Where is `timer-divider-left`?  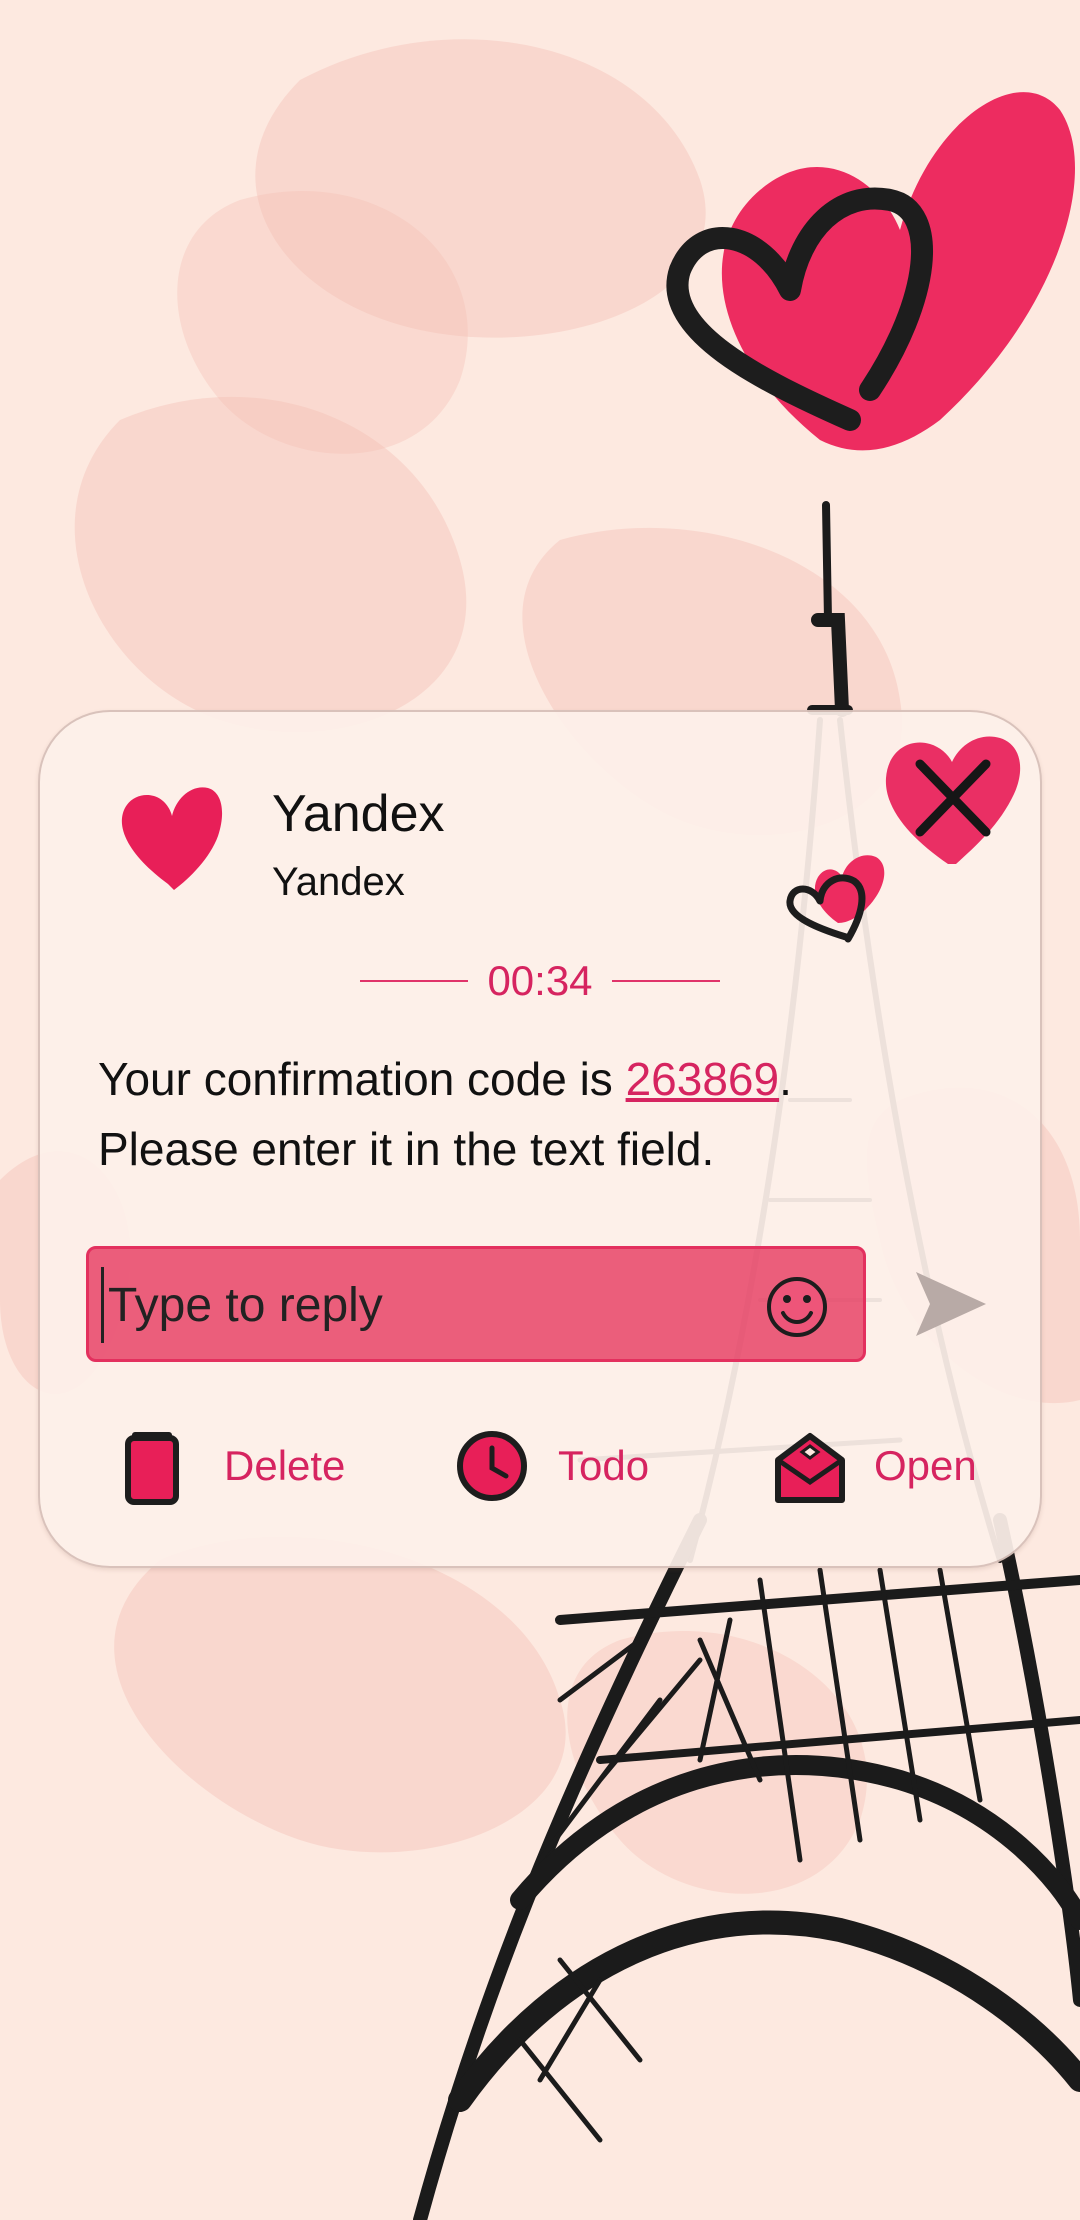 timer-divider-left is located at coordinates (414, 981).